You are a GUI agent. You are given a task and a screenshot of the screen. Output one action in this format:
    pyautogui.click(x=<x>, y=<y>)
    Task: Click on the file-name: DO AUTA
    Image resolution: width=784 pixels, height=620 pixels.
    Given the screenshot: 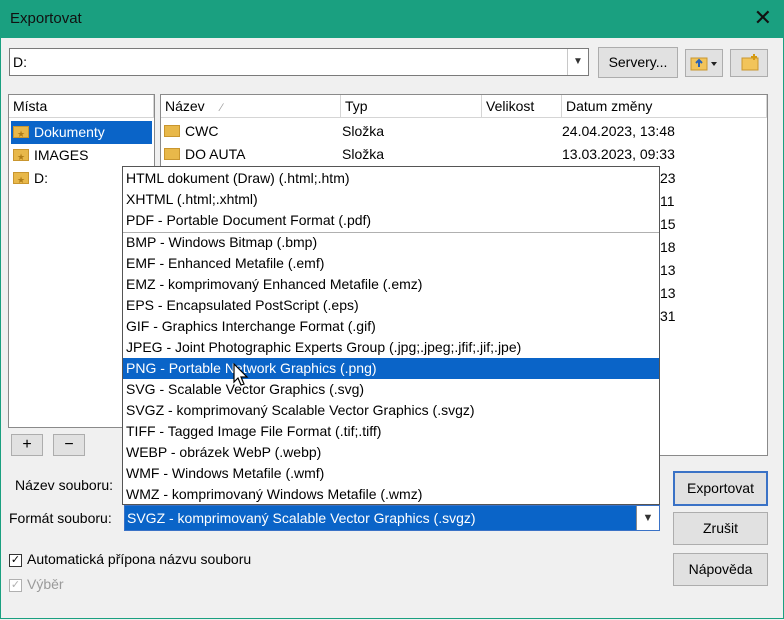 What is the action you would take?
    pyautogui.click(x=215, y=154)
    